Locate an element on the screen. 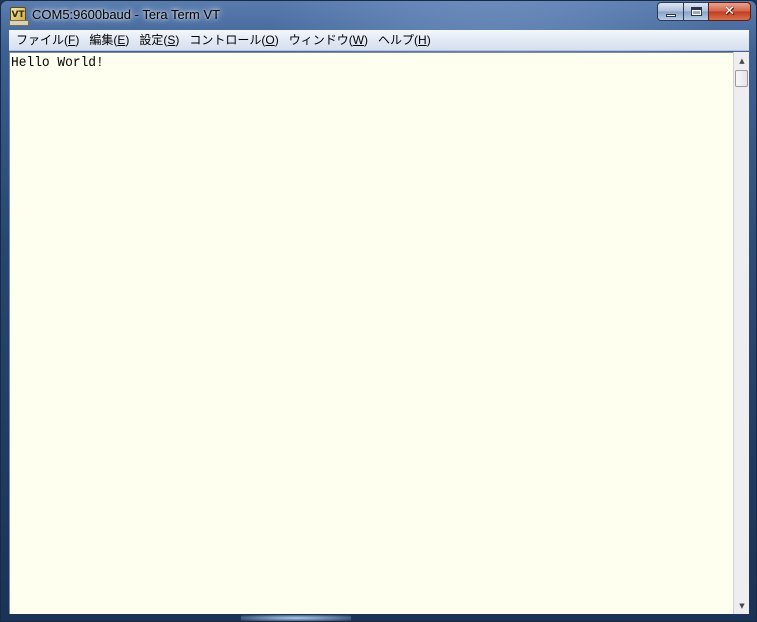 The height and width of the screenshot is (622, 757). scroll-up-button: ▲ is located at coordinates (742, 60).